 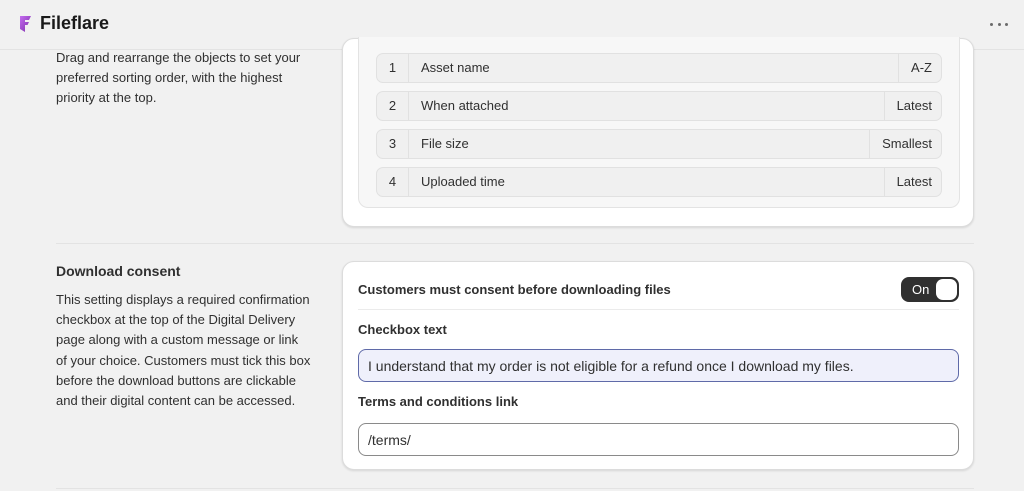 What do you see at coordinates (75, 23) in the screenshot?
I see `app-title: Fileflare` at bounding box center [75, 23].